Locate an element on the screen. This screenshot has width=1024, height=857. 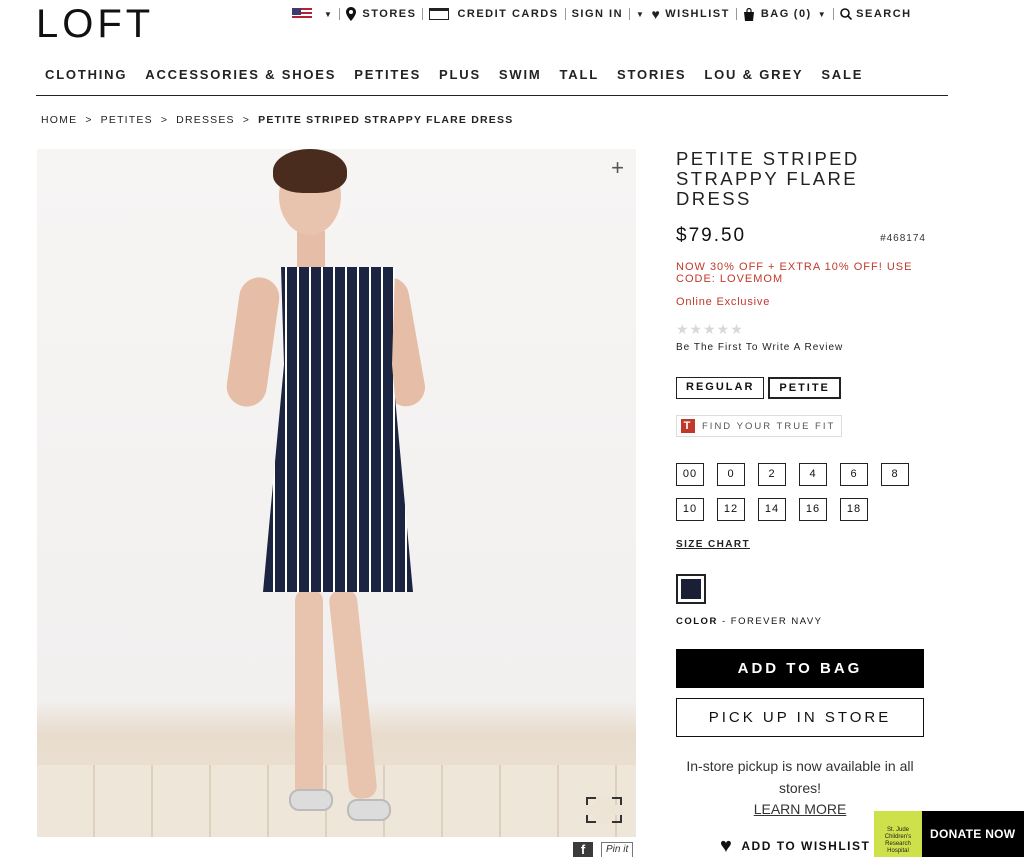
wishlist-label: WISHLIST is located at coordinates (697, 14).